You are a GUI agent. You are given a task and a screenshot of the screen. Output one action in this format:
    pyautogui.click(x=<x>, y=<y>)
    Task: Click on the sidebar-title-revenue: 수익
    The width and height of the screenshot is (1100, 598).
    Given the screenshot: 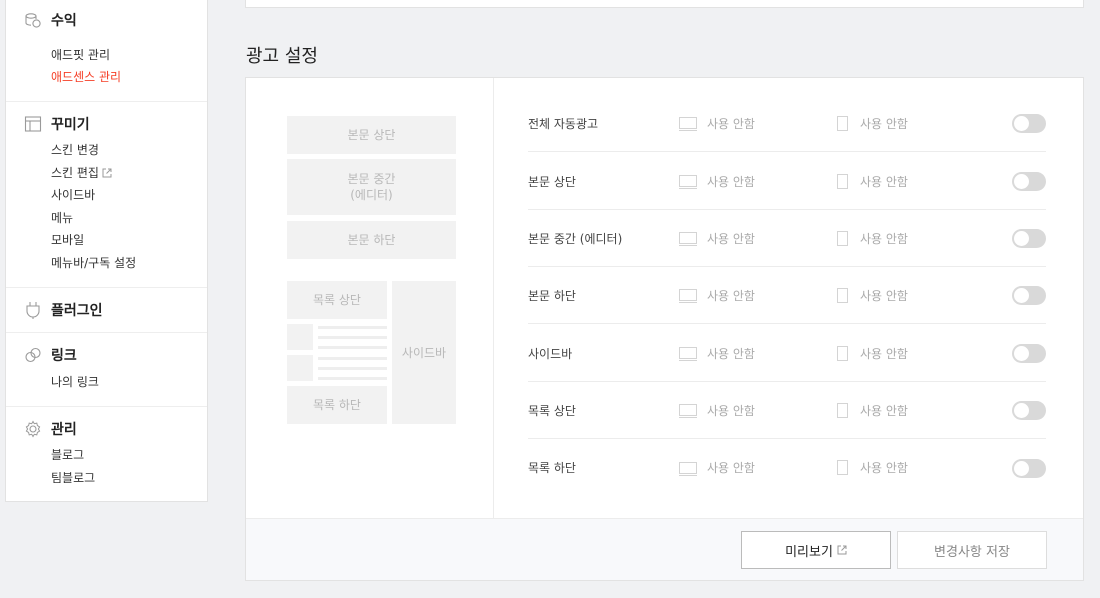 What is the action you would take?
    pyautogui.click(x=64, y=20)
    